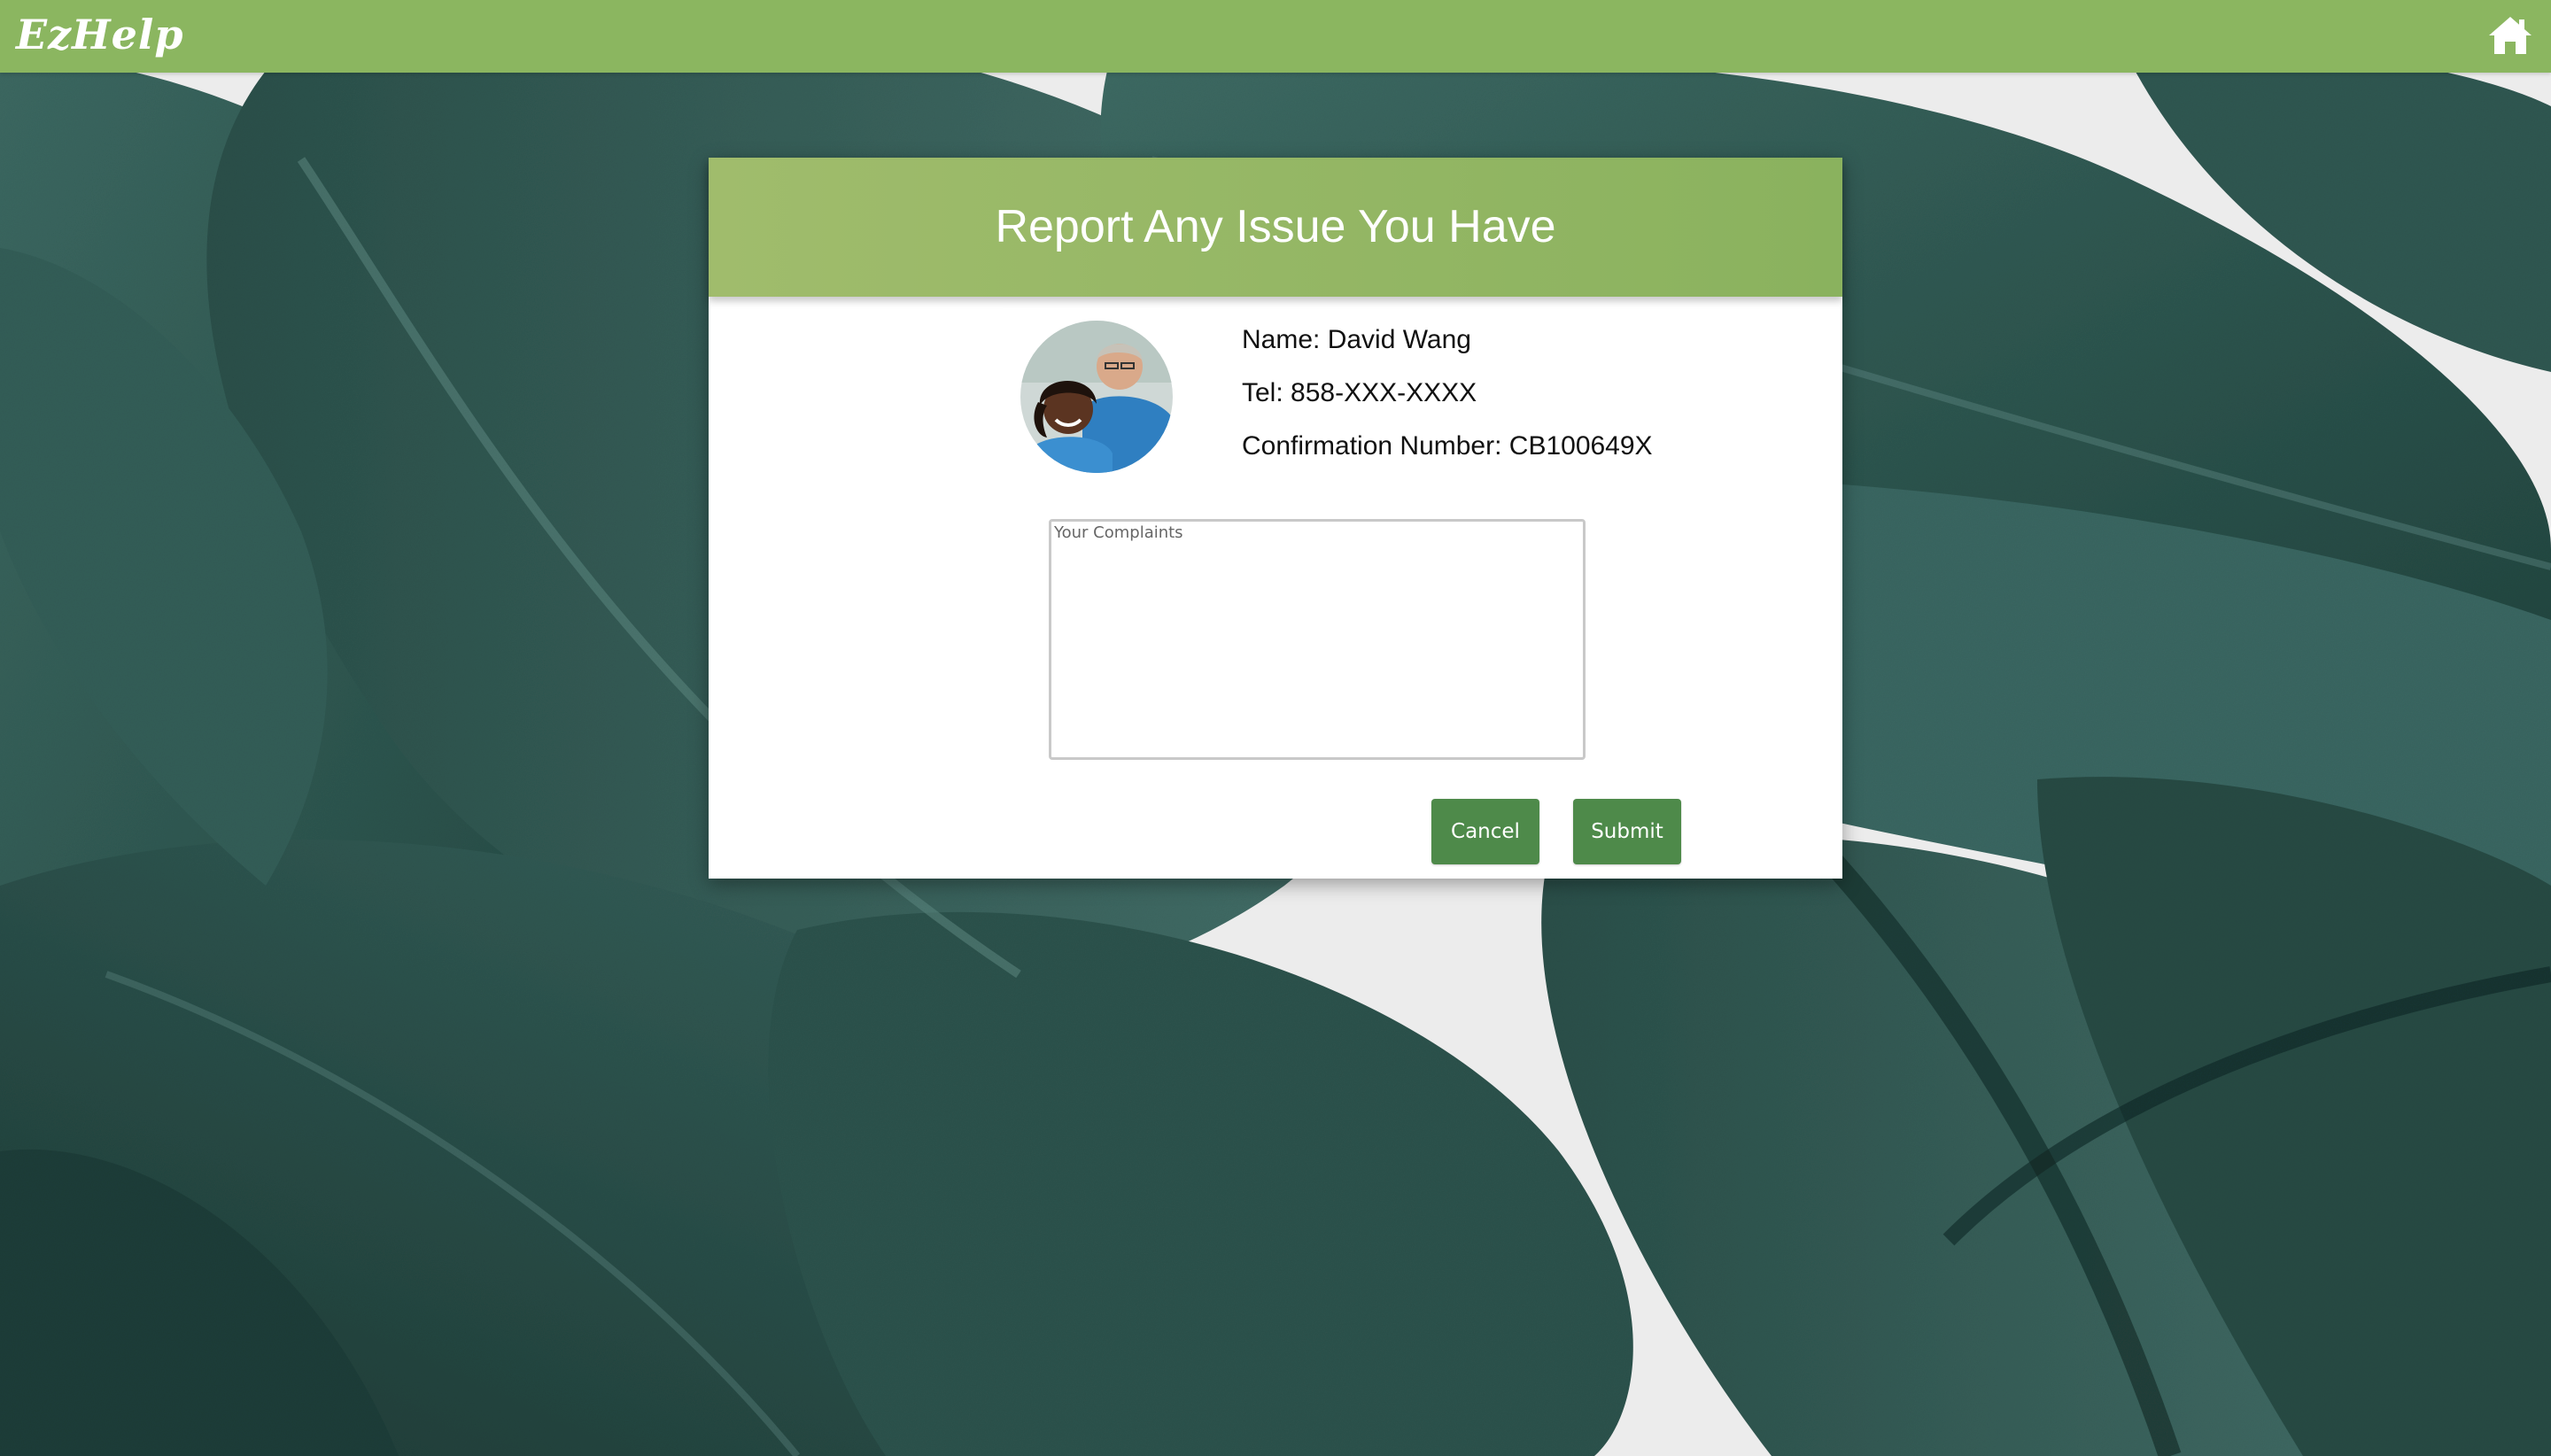 The image size is (2551, 1456). What do you see at coordinates (1096, 397) in the screenshot?
I see `avatar` at bounding box center [1096, 397].